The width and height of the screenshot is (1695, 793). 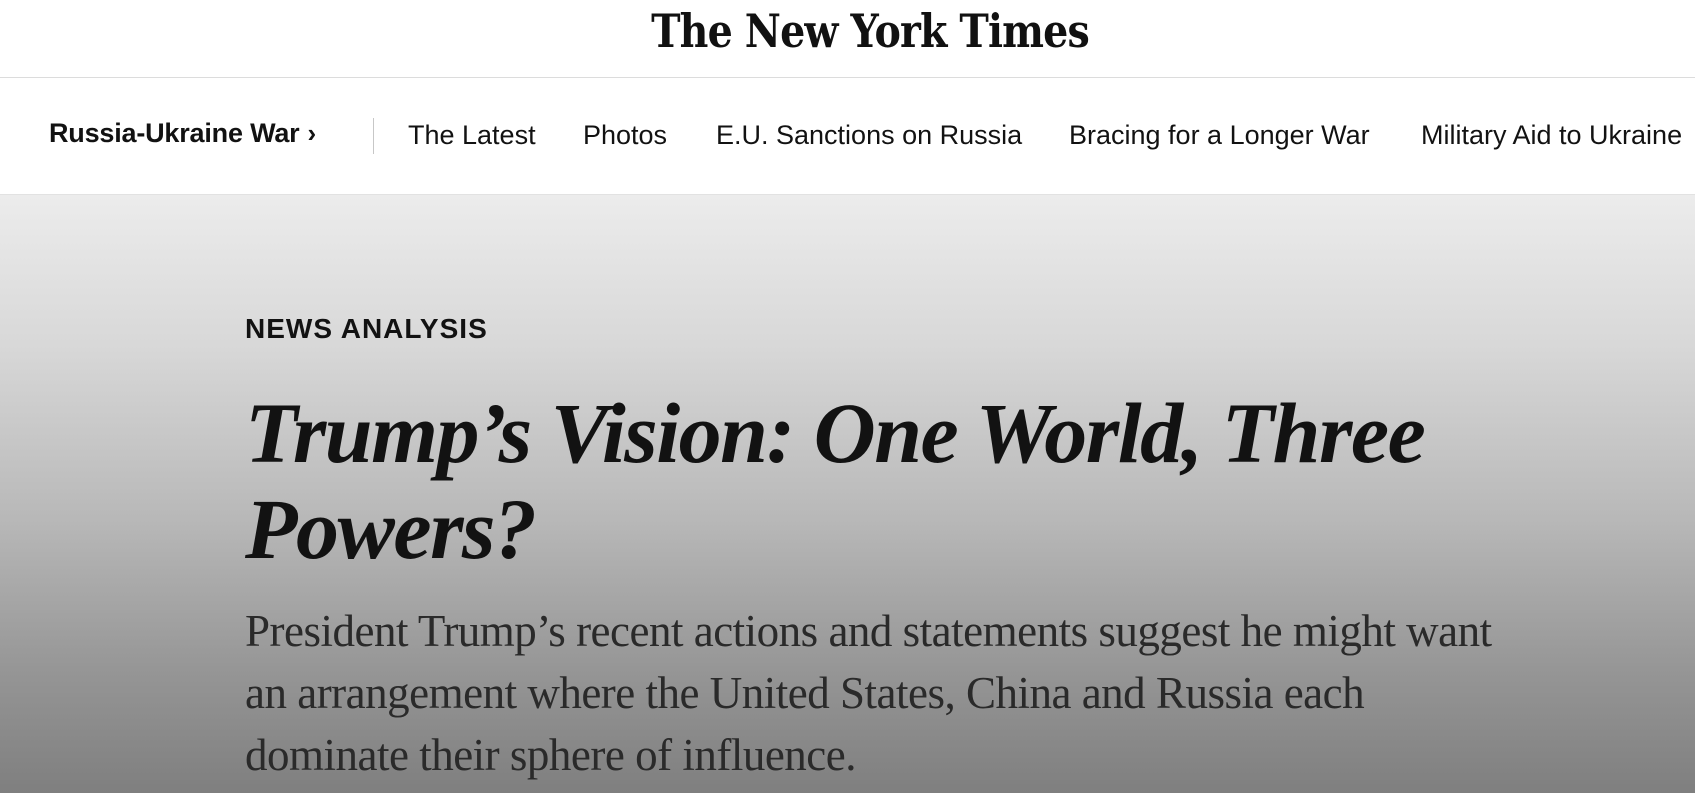 I want to click on nyt-logo: The New York Times, so click(x=870, y=31).